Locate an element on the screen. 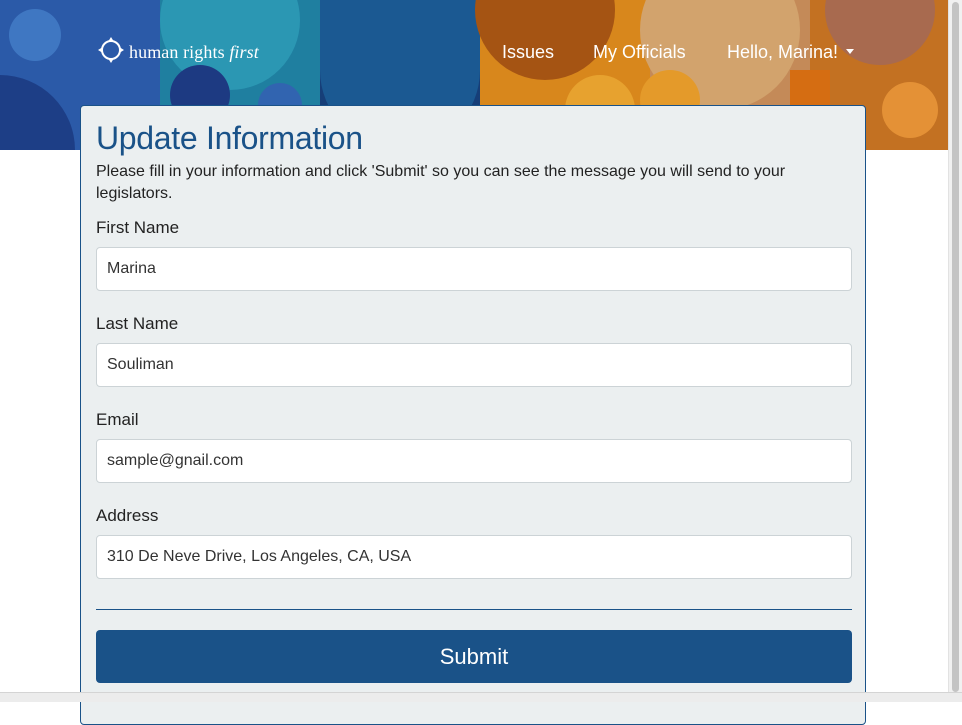 This screenshot has width=962, height=725. first-name-label: First Name is located at coordinates (138, 227).